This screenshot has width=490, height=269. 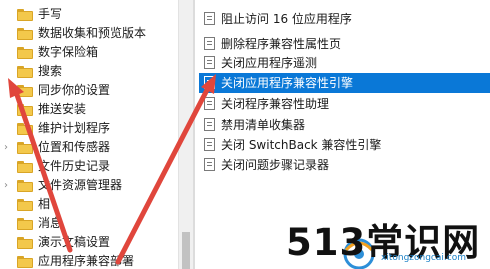 I want to click on tree-item-label: 应用程序兼容部署, so click(x=86, y=261).